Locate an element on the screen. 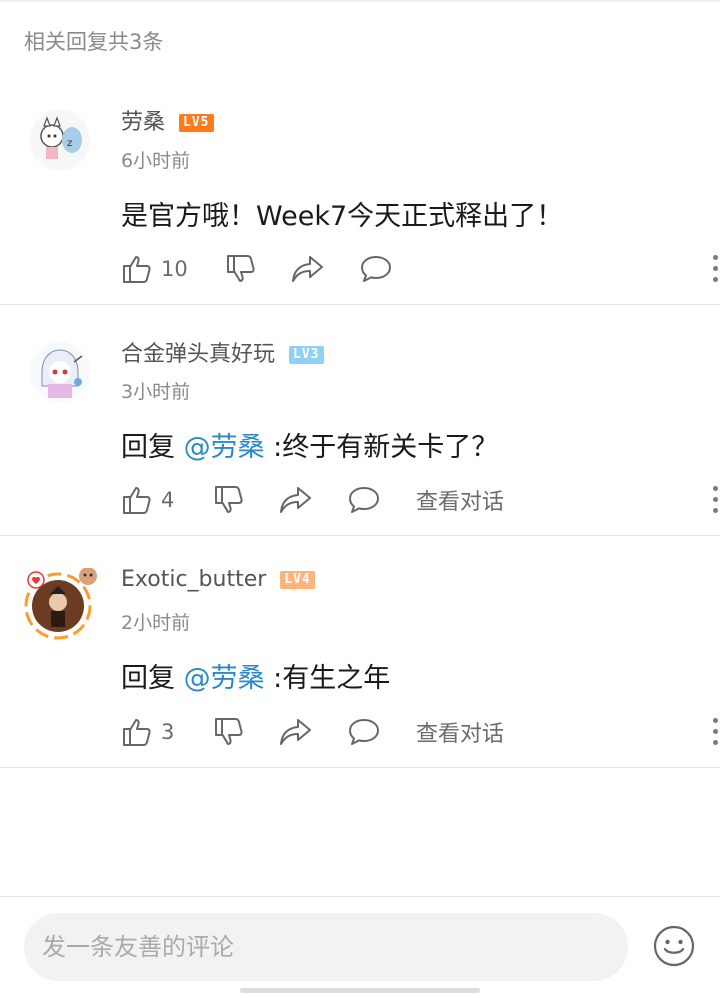  comment-content: 回复 @劳桑 :有生之年 is located at coordinates (255, 675).